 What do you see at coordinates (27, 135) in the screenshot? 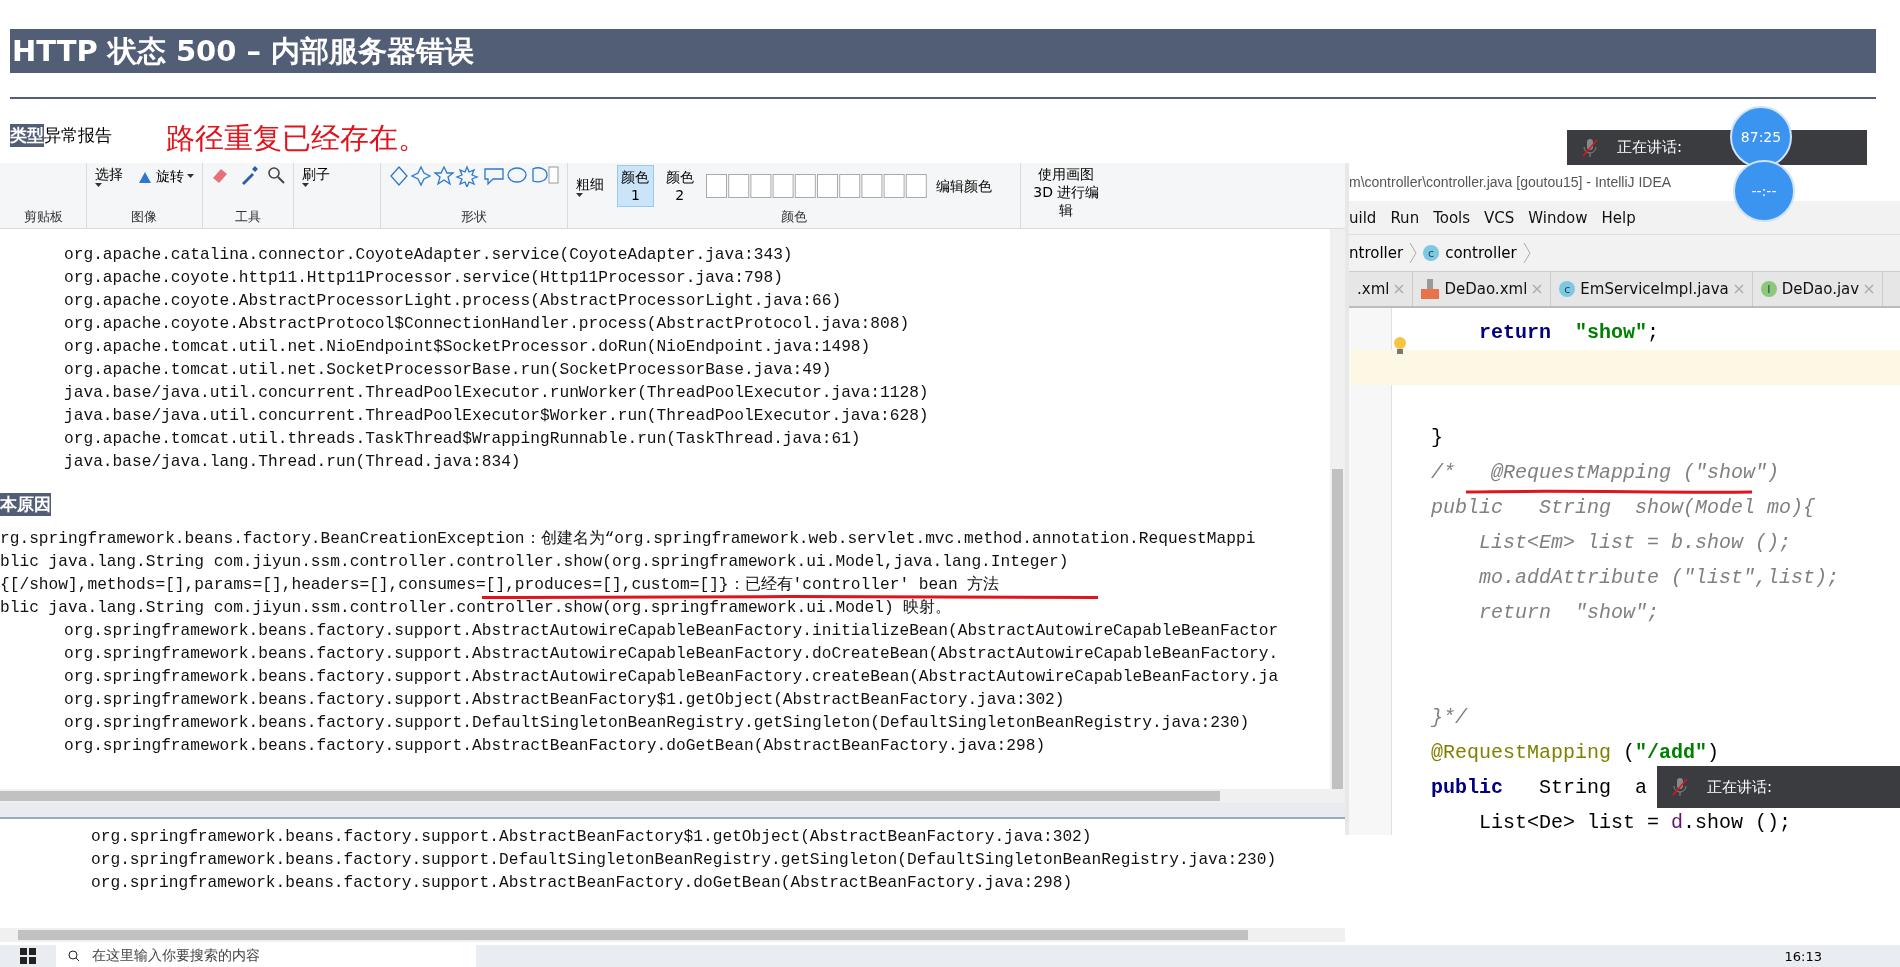
I see `type-label: 类型` at bounding box center [27, 135].